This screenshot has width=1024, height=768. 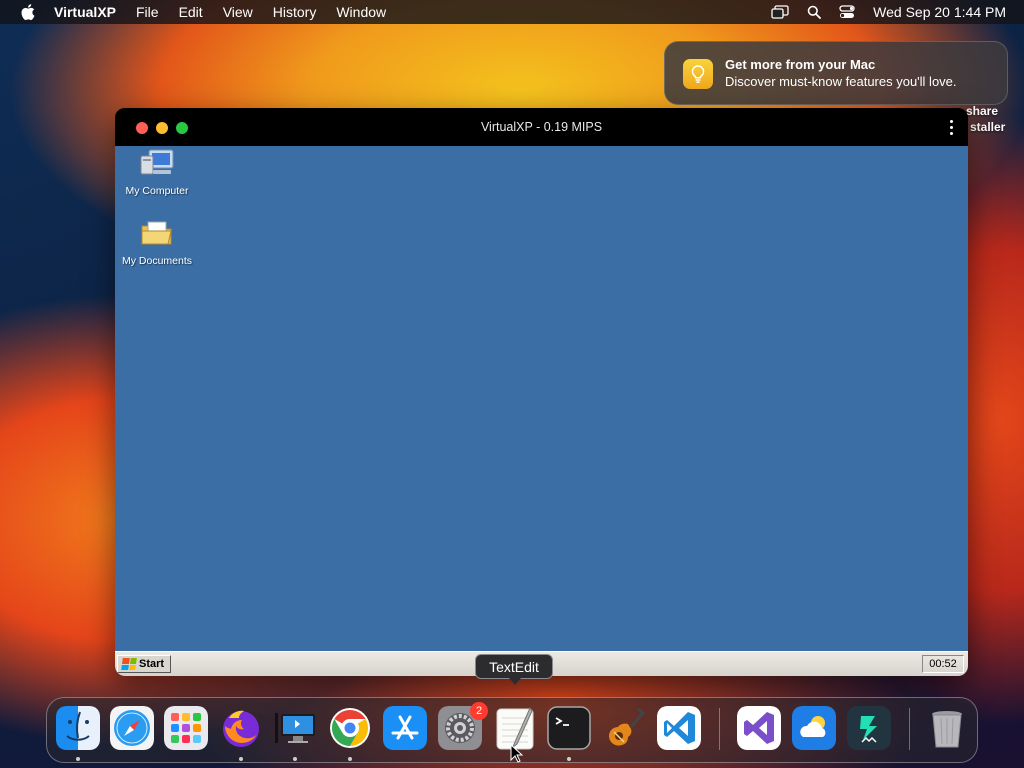 I want to click on mouse-cursor-icon, so click(x=517, y=753).